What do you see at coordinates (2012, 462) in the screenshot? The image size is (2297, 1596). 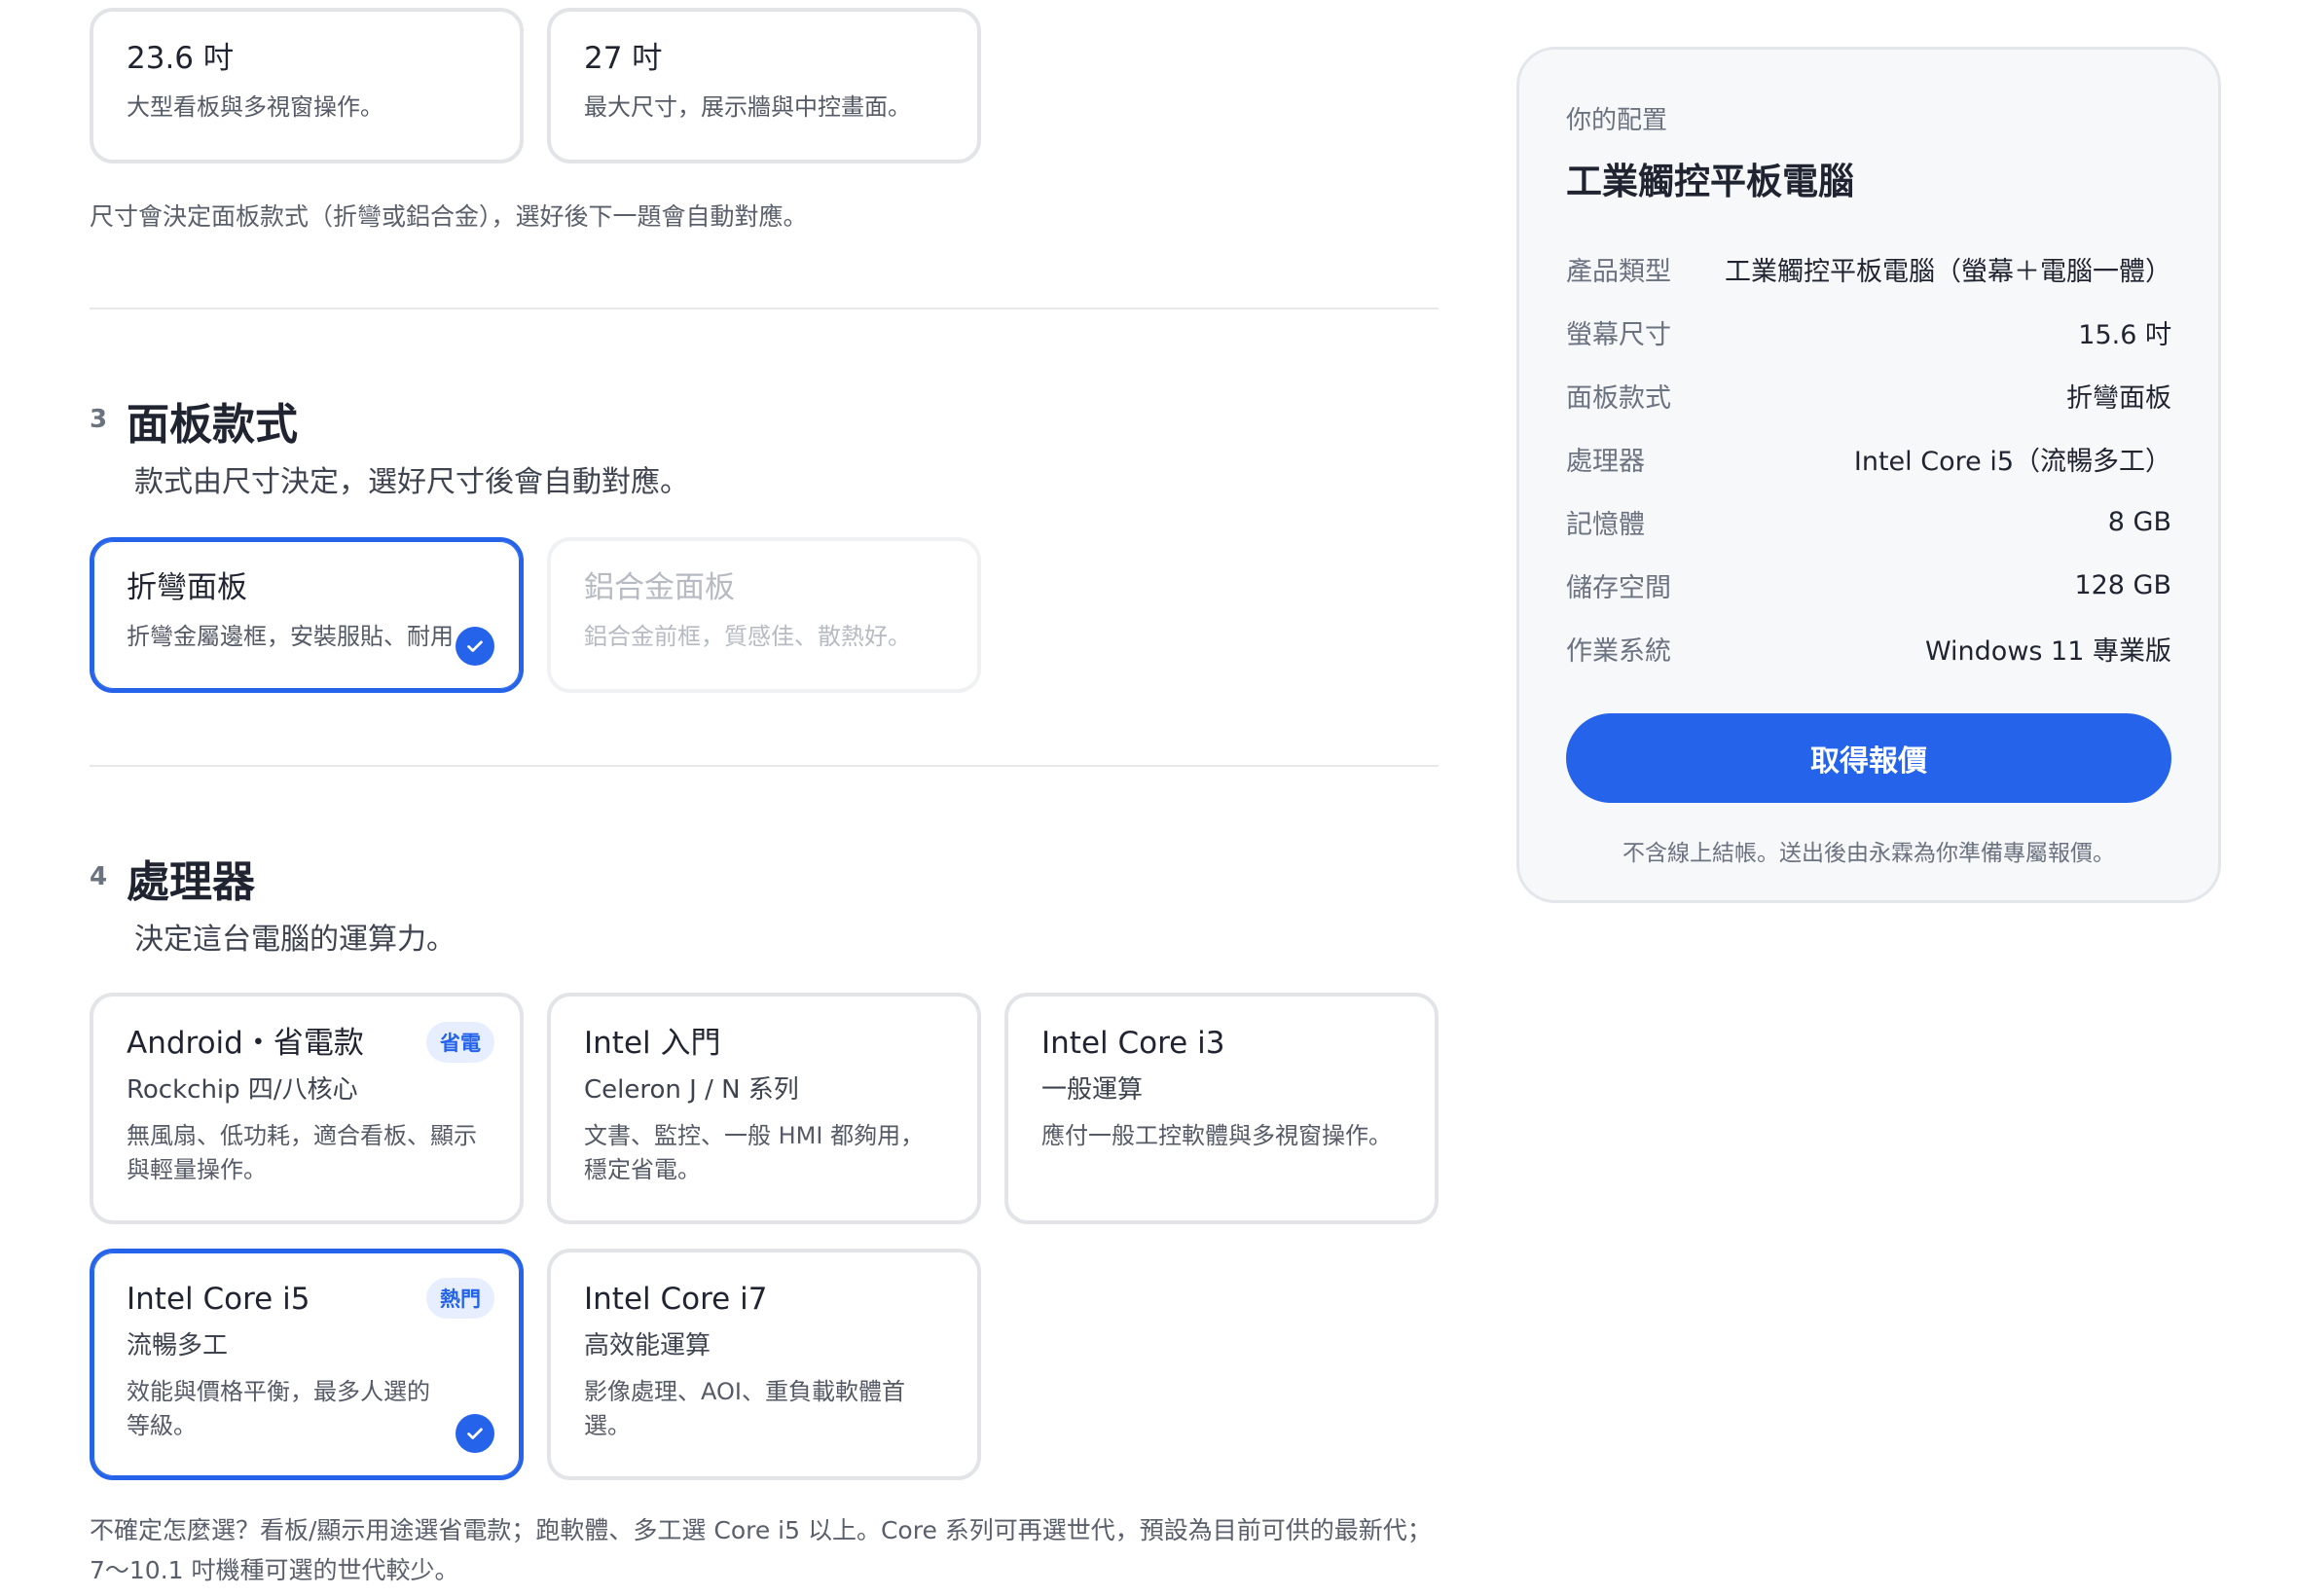 I see `row-value: Intel Core i5（流暢多工）` at bounding box center [2012, 462].